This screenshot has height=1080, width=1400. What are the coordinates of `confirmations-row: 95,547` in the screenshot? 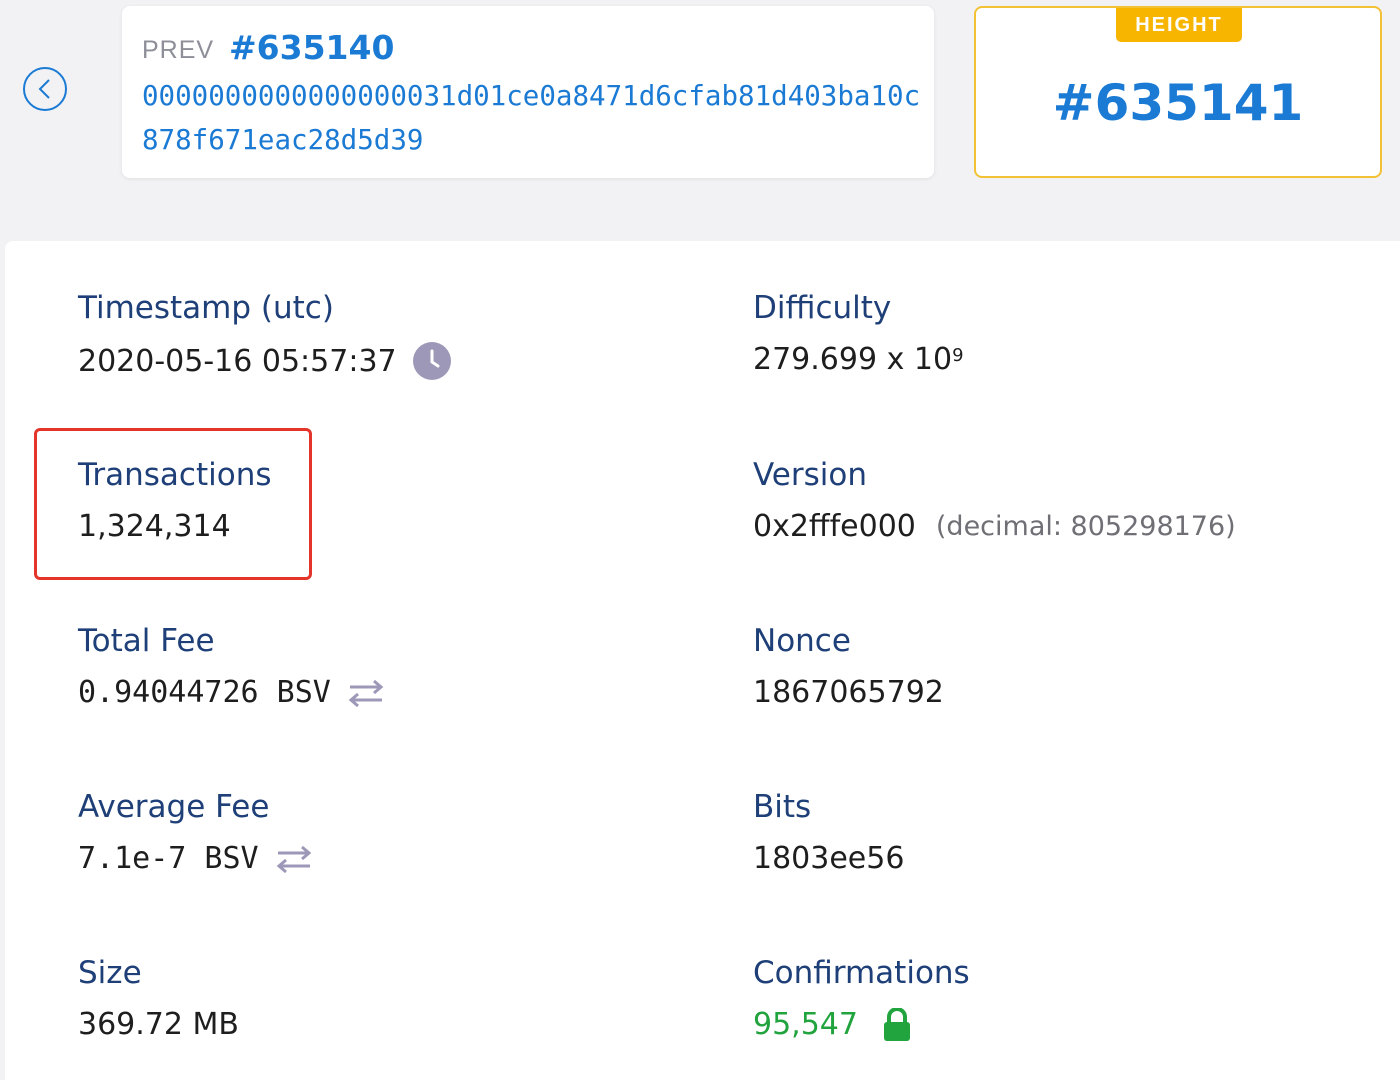 It's located at (832, 1024).